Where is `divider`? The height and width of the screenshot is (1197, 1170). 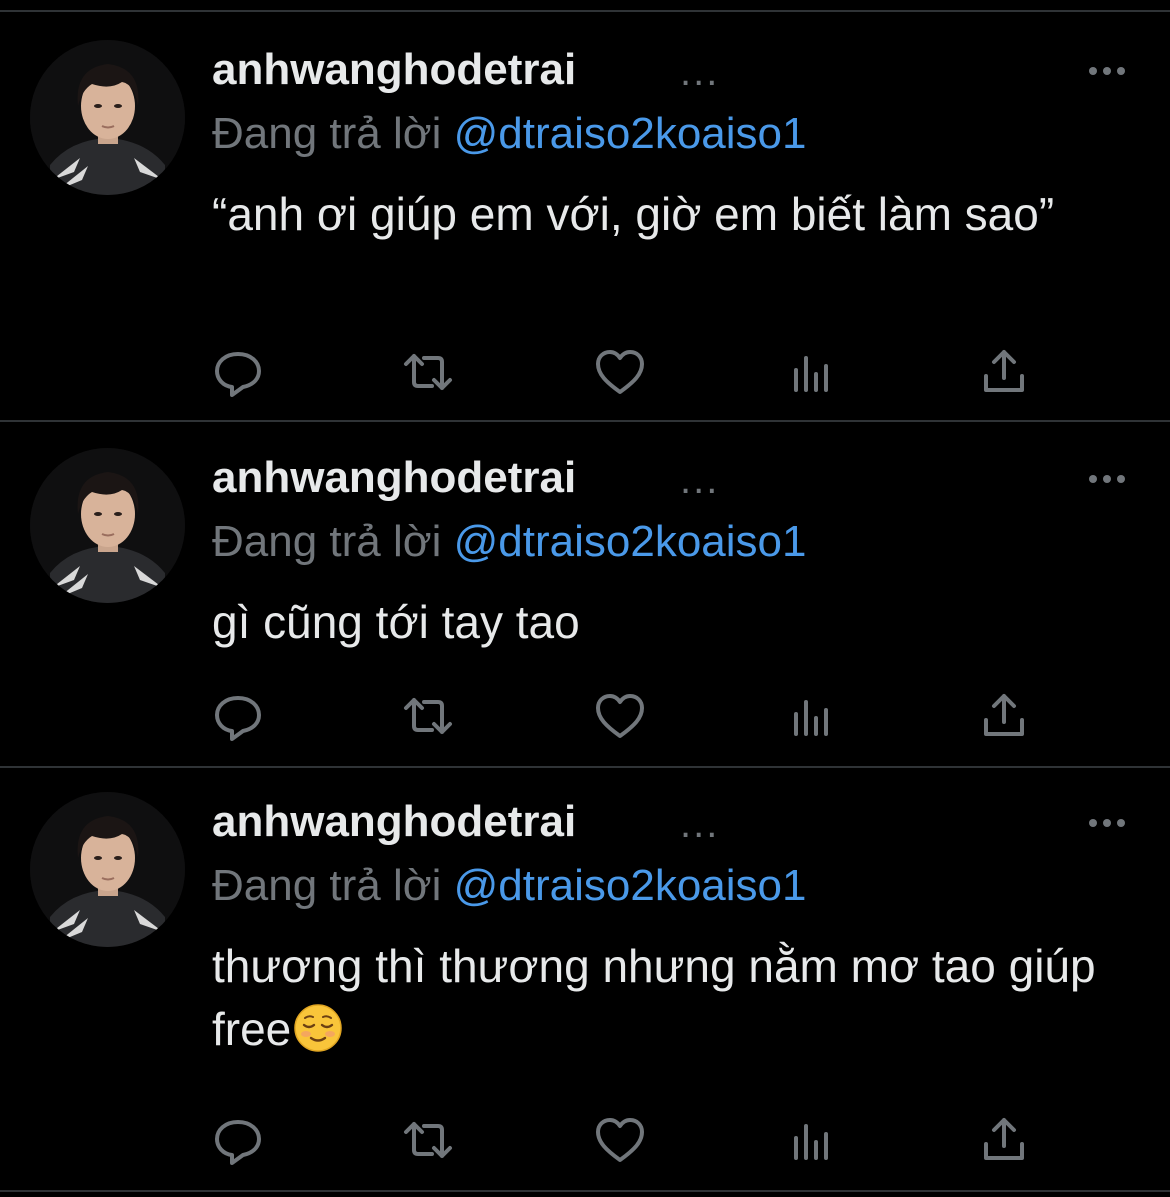
divider is located at coordinates (585, 1191).